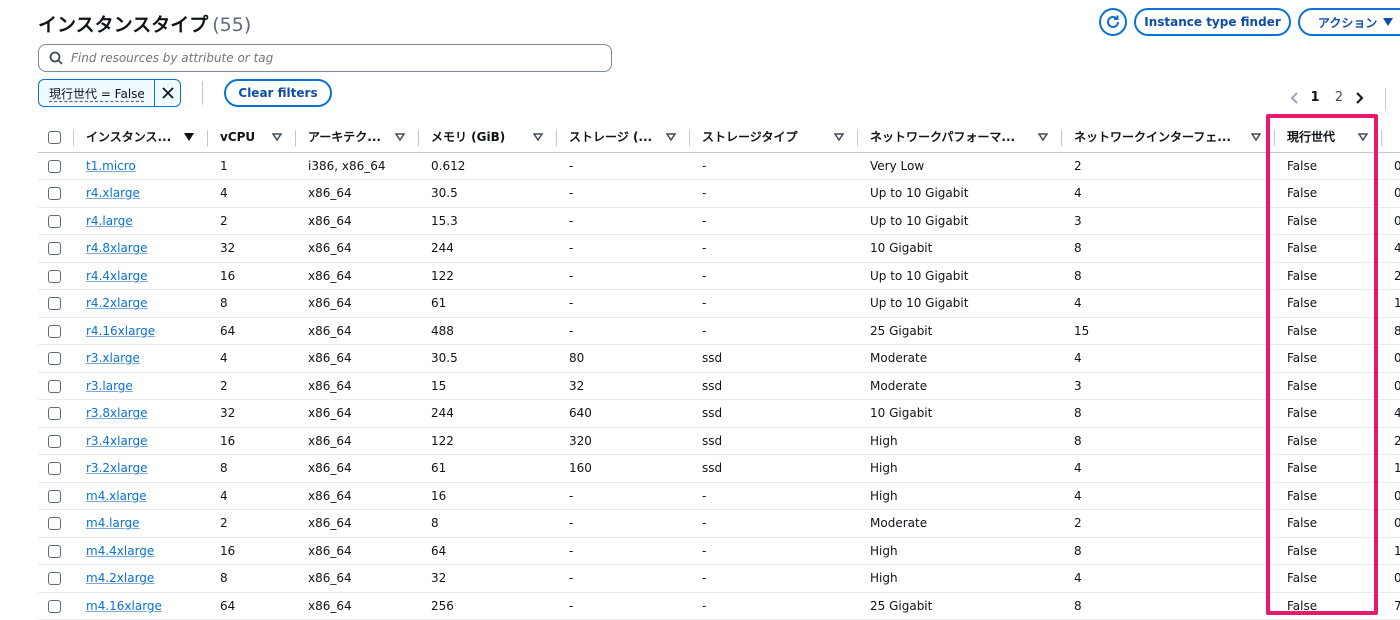 This screenshot has width=1400, height=620. Describe the element at coordinates (719, 468) in the screenshot. I see `table-row: r3.2xlarge 8x86_6461160ssdHigh4False1` at that location.